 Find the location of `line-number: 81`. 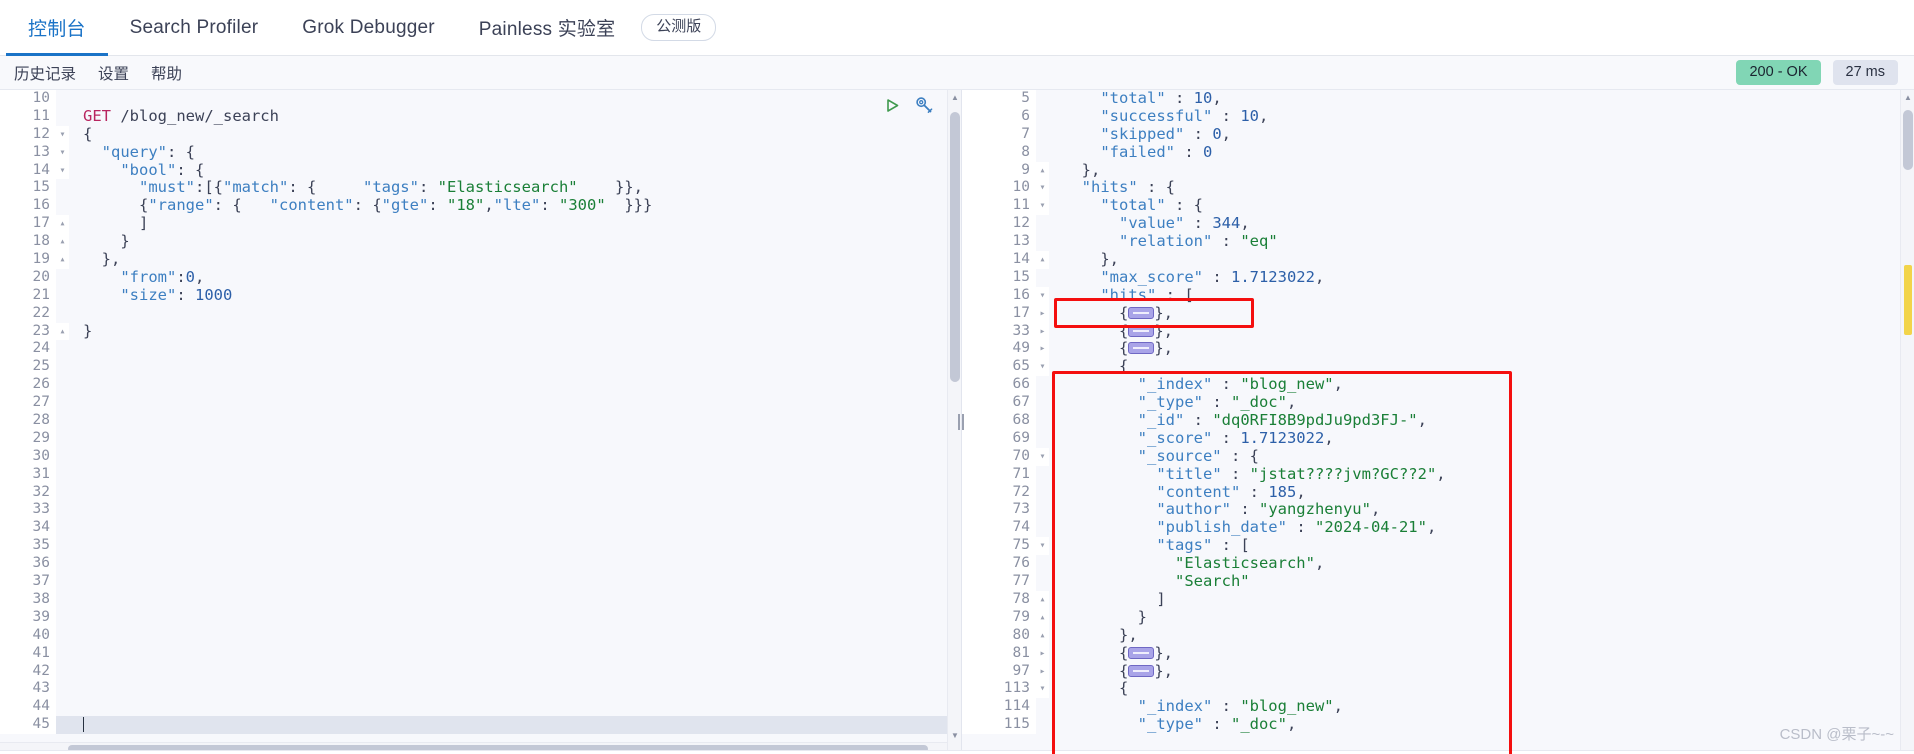

line-number: 81 is located at coordinates (999, 653).